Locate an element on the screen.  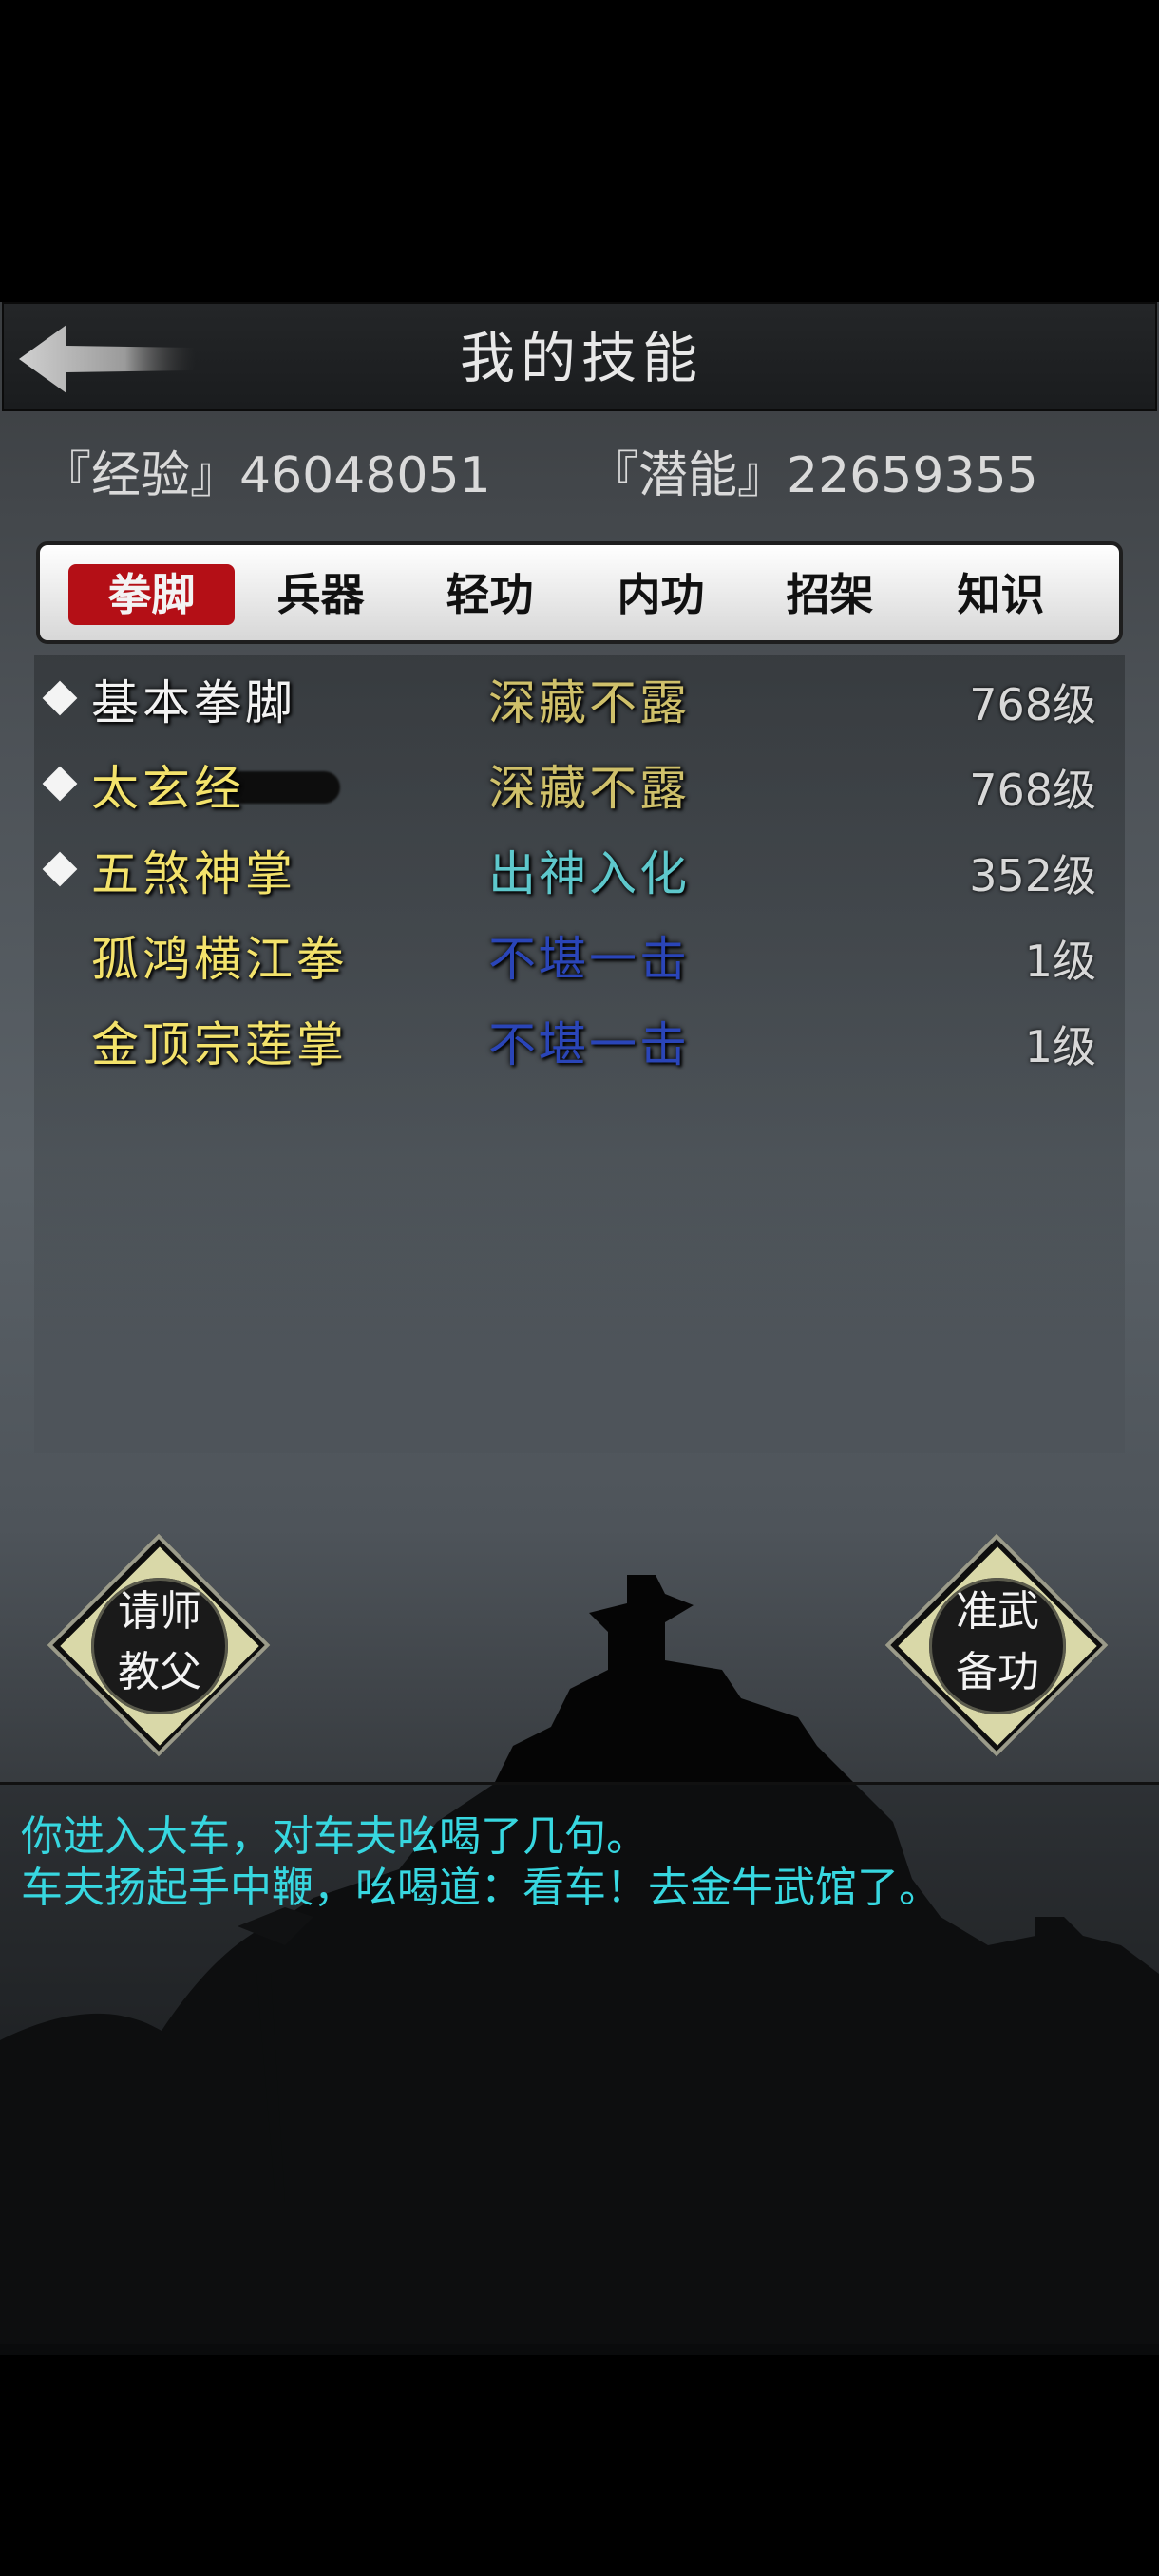
tab-knowledge: 知识 is located at coordinates (1001, 594).